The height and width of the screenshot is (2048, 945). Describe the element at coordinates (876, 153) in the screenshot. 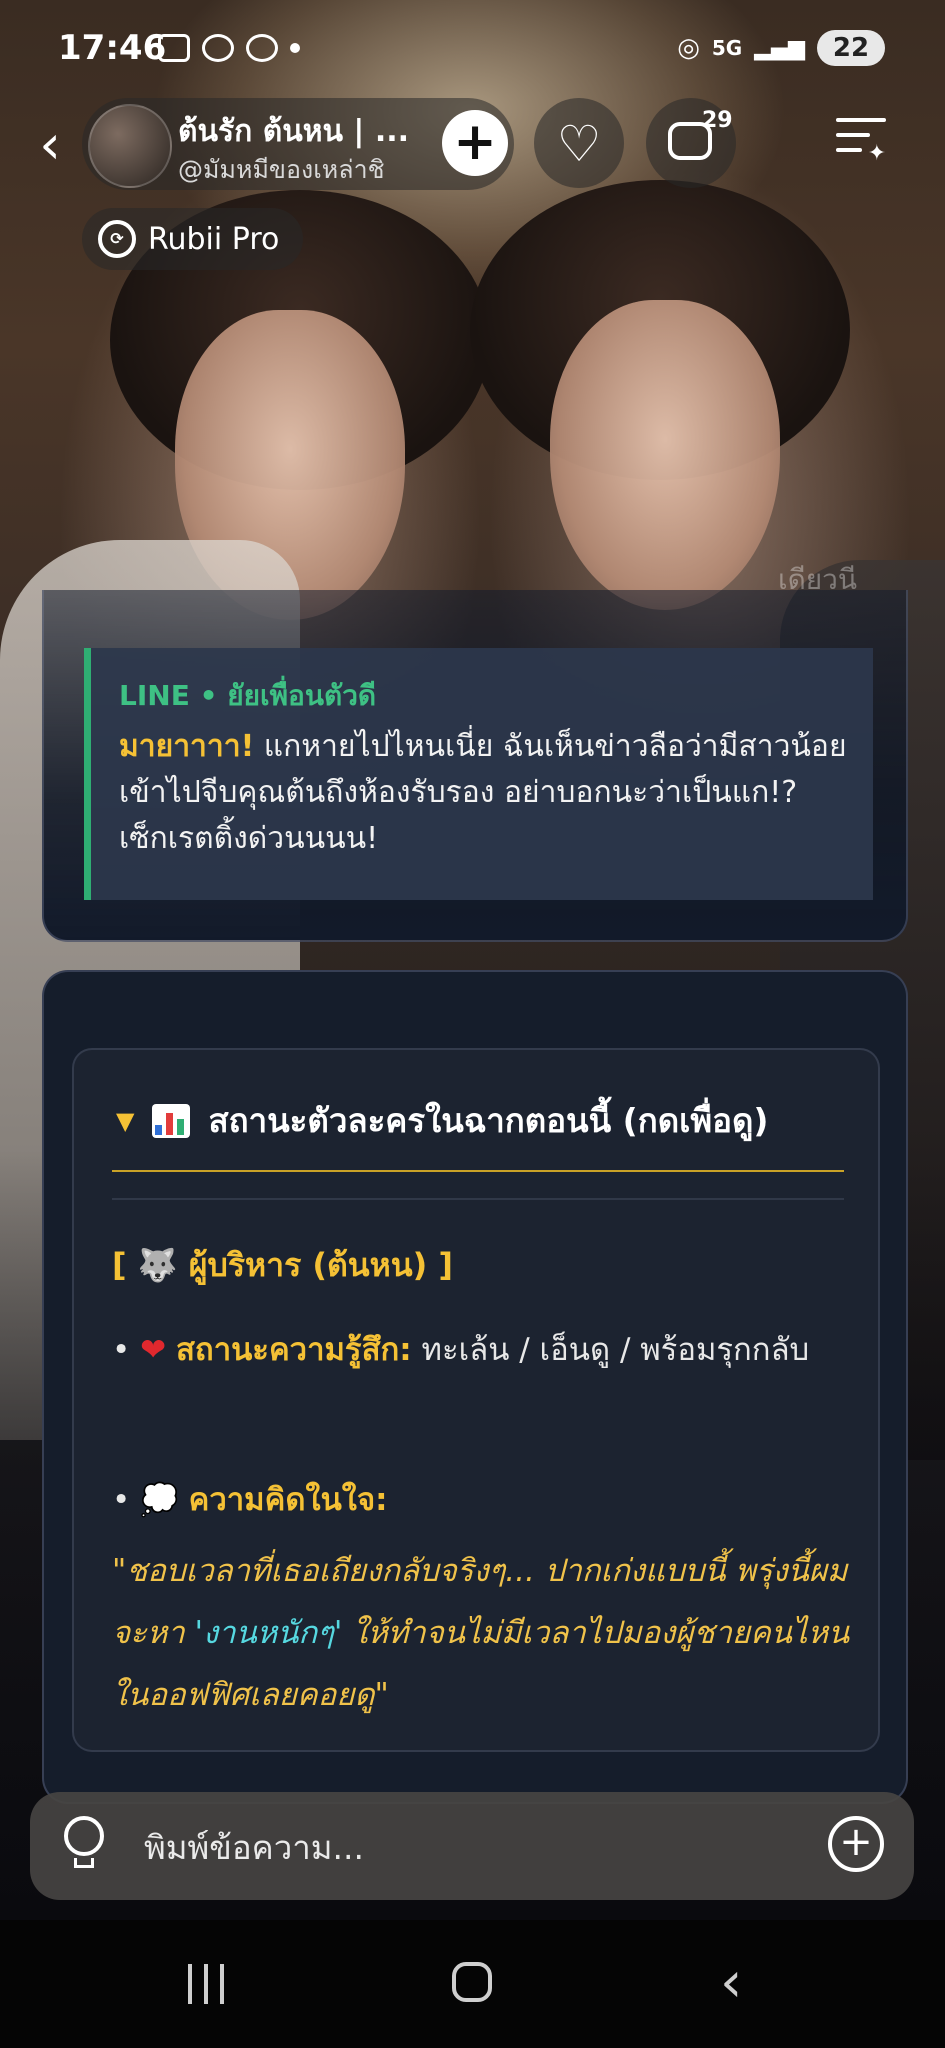

I see `sparkle-icon: ✦` at that location.